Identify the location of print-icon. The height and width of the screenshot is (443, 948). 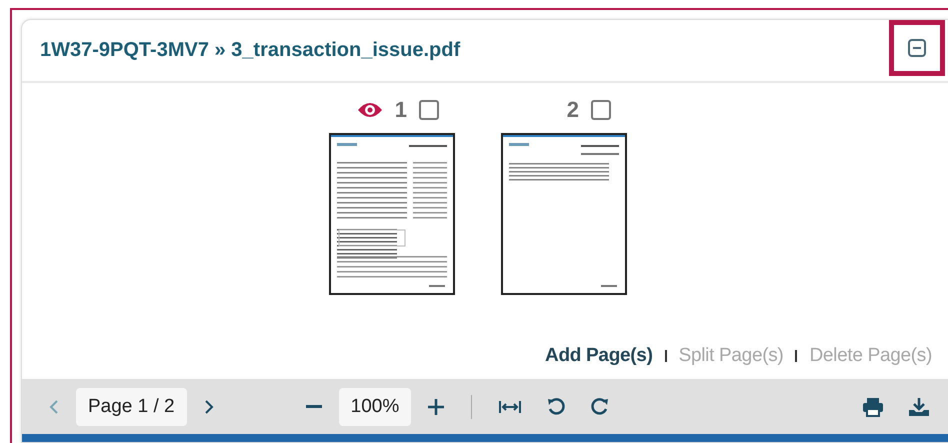
(873, 406).